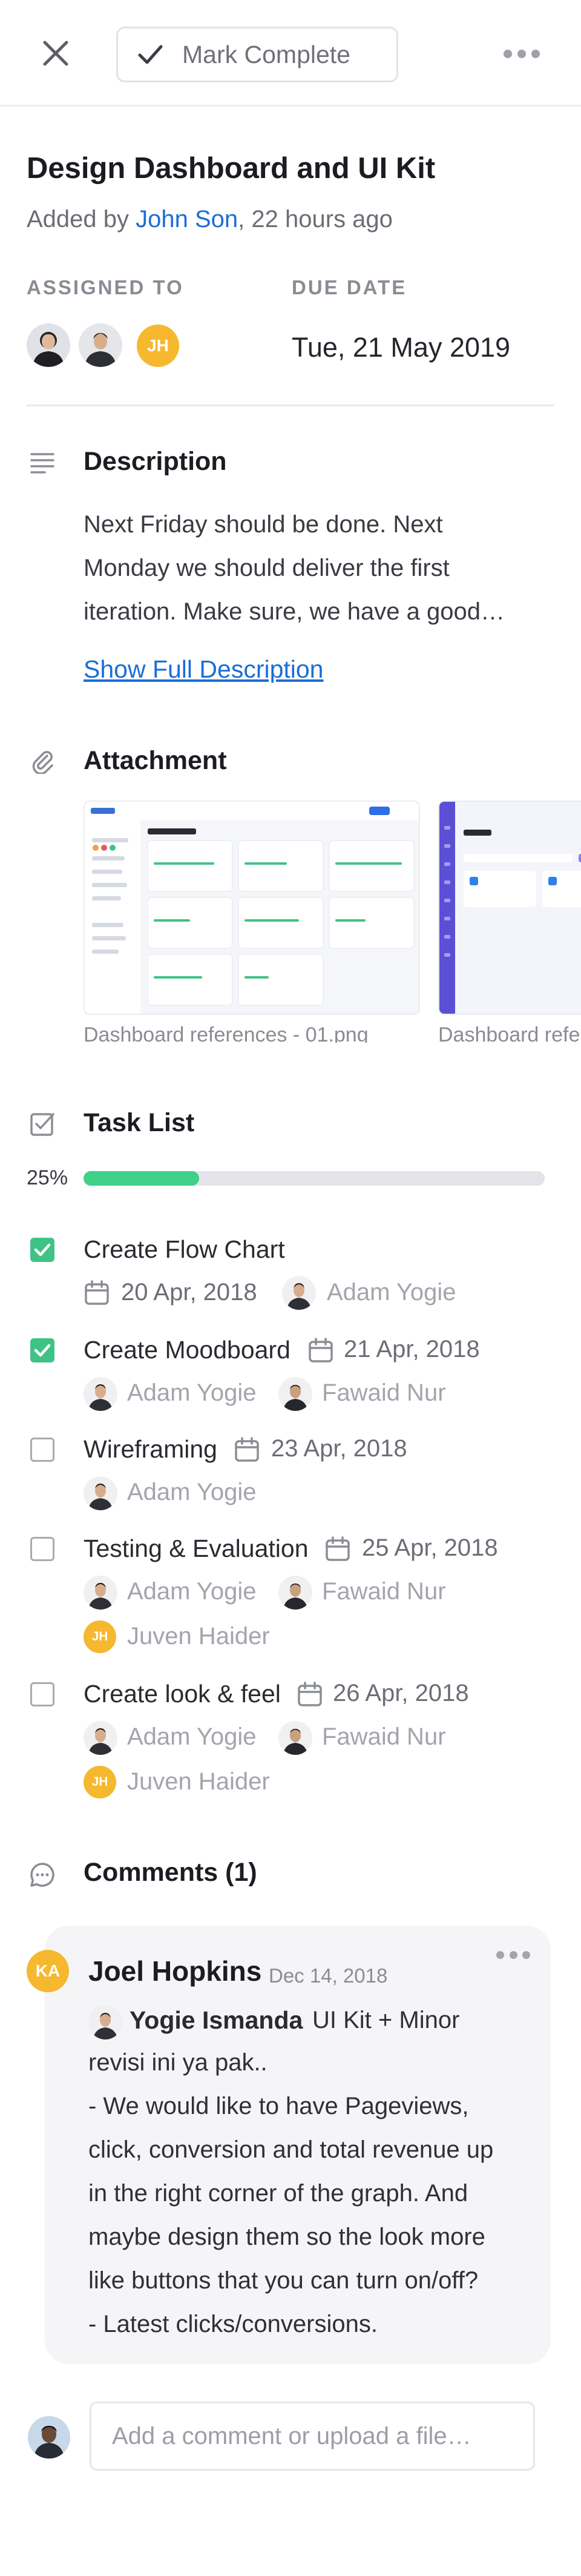 Image resolution: width=581 pixels, height=2576 pixels. What do you see at coordinates (266, 54) in the screenshot?
I see `mark-complete-label: Mark Complete` at bounding box center [266, 54].